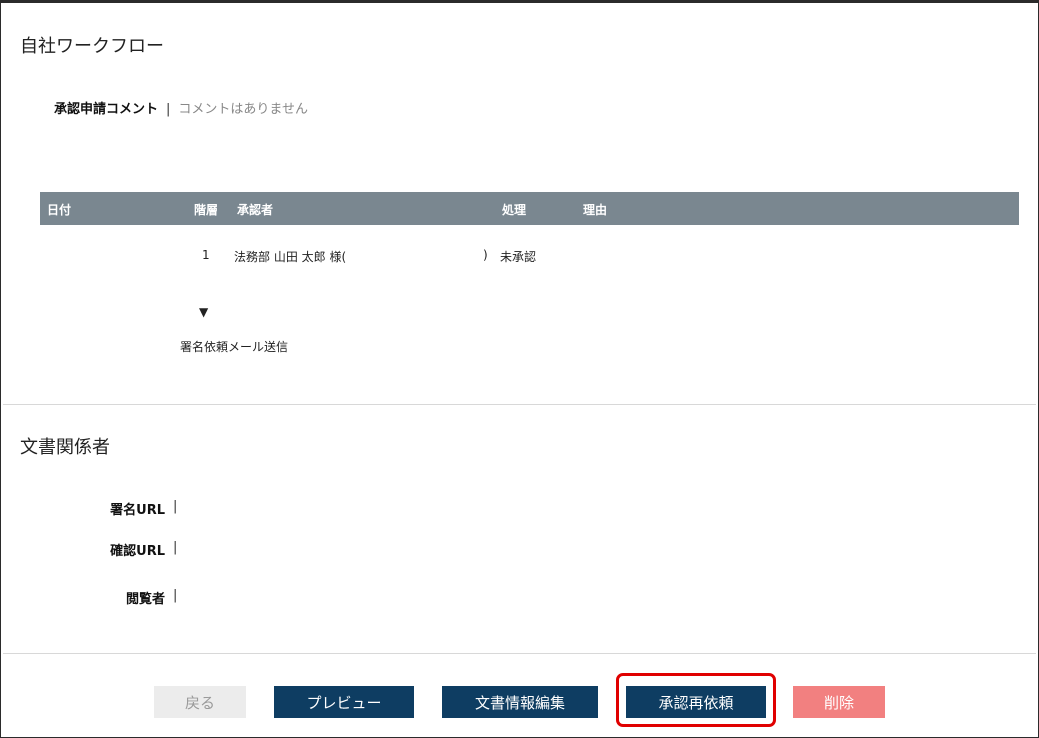 Image resolution: width=1039 pixels, height=738 pixels. Describe the element at coordinates (106, 109) in the screenshot. I see `approval-comment-label: 承認申請コメント` at that location.